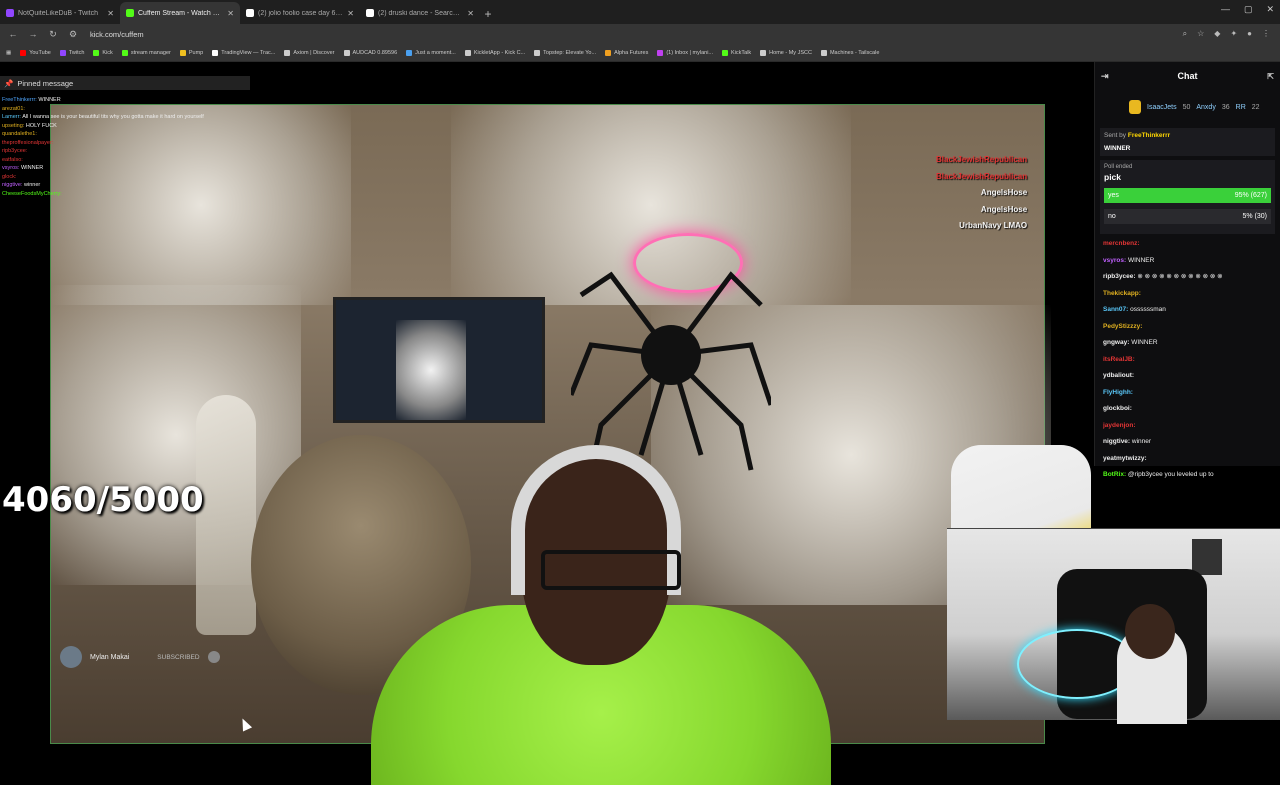  What do you see at coordinates (1144, 342) in the screenshot?
I see `chat-text: WINNER` at bounding box center [1144, 342].